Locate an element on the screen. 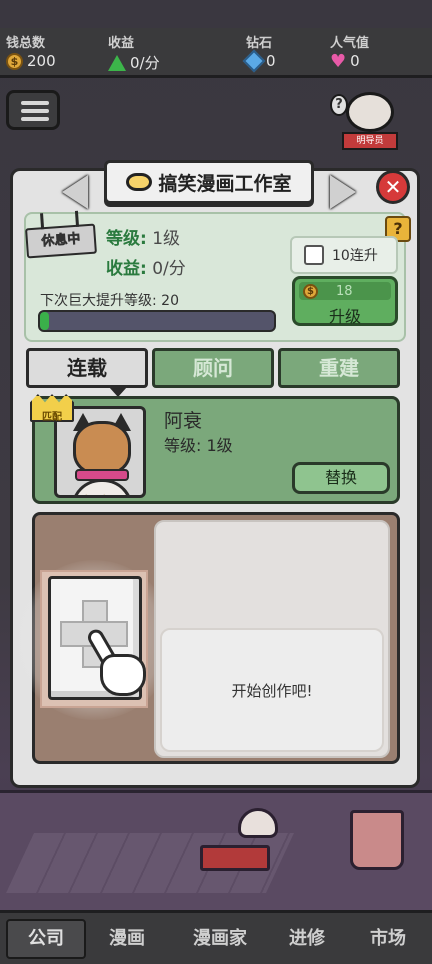  glasses-icon is located at coordinates (139, 182).